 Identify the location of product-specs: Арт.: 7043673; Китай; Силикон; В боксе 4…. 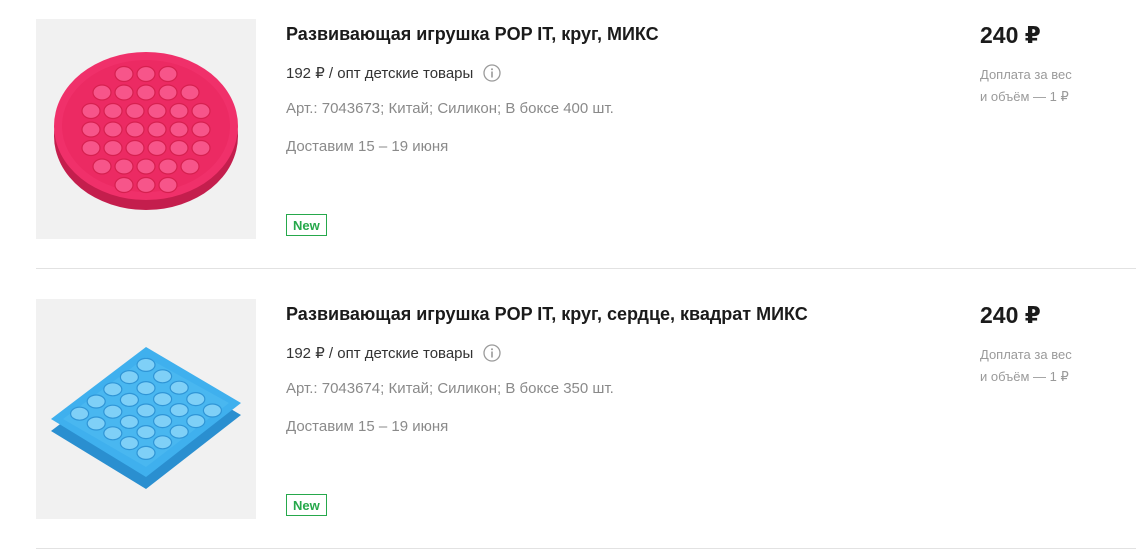
(450, 108).